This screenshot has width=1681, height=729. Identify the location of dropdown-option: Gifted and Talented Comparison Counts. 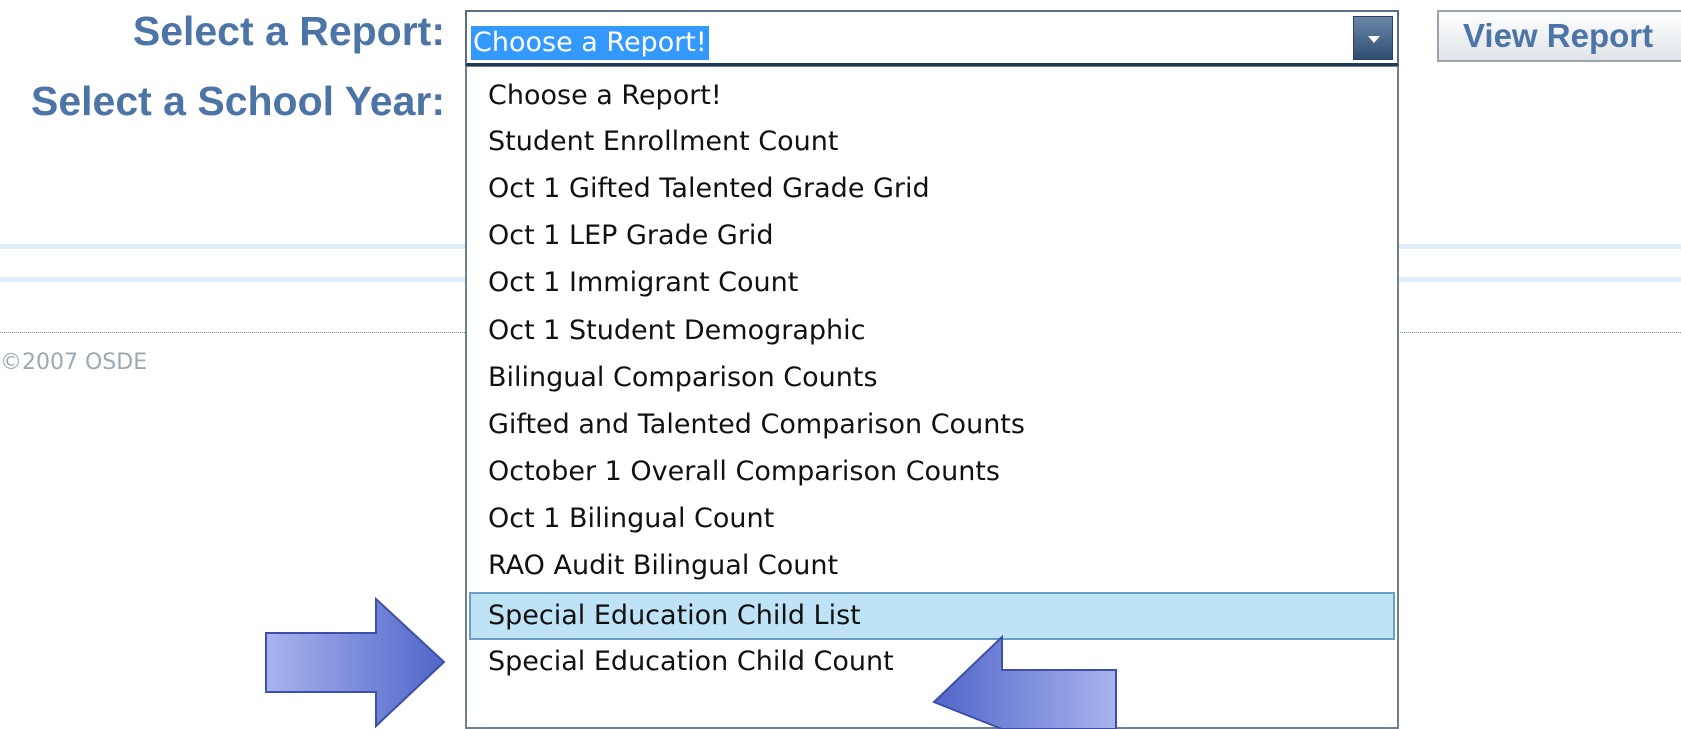
(932, 426).